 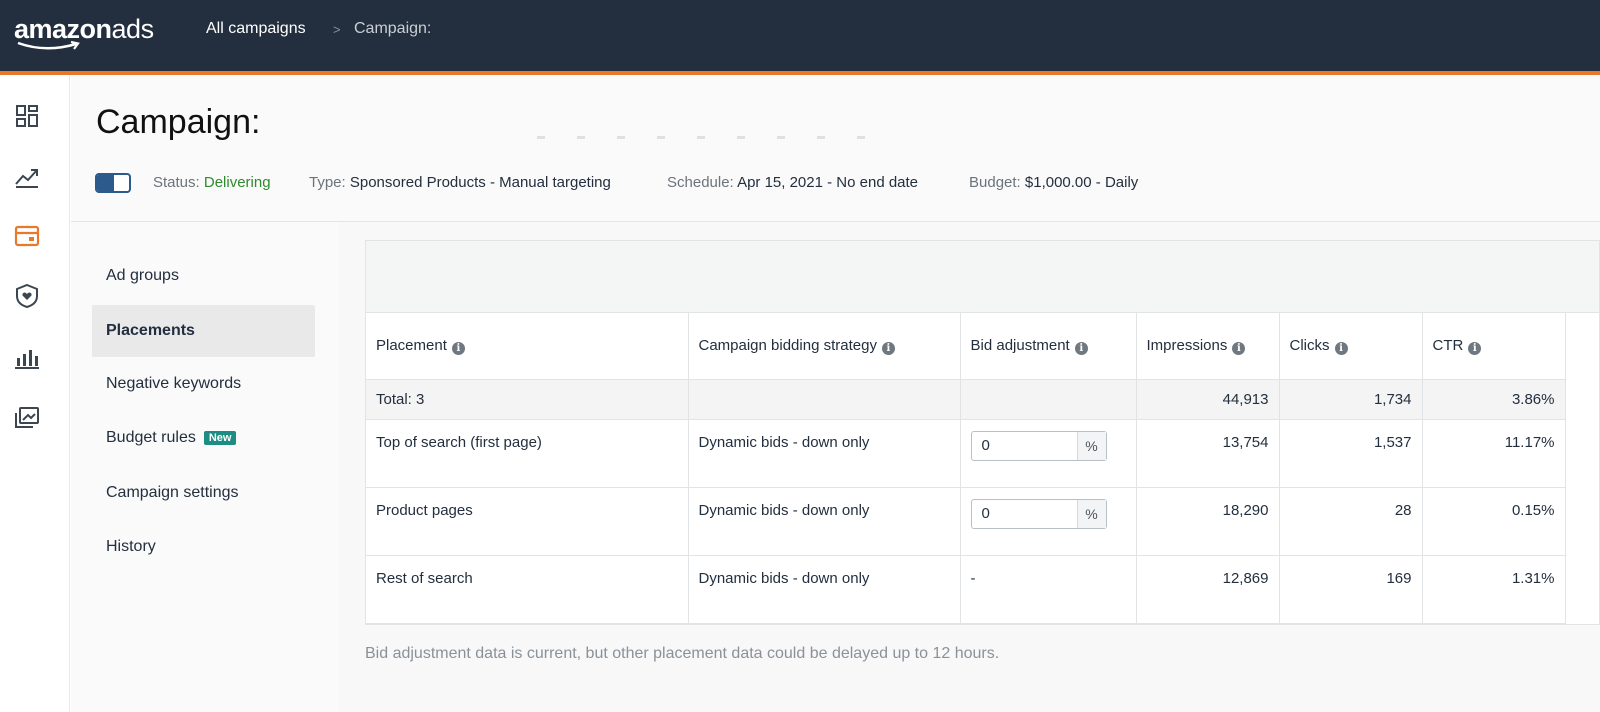 What do you see at coordinates (35, 393) in the screenshot?
I see `left-rail` at bounding box center [35, 393].